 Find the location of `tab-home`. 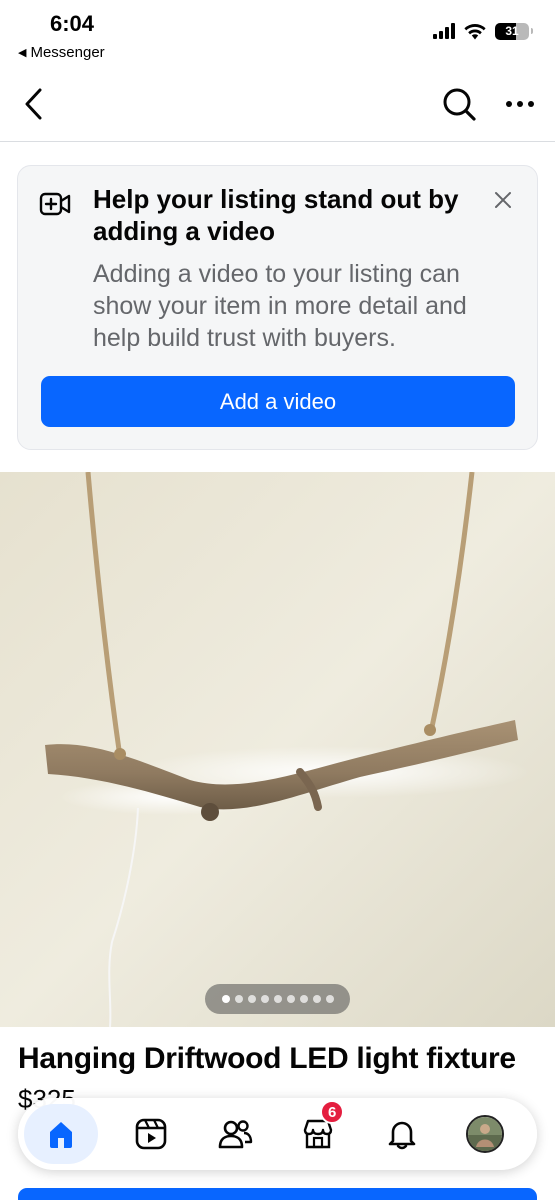

tab-home is located at coordinates (61, 1134).